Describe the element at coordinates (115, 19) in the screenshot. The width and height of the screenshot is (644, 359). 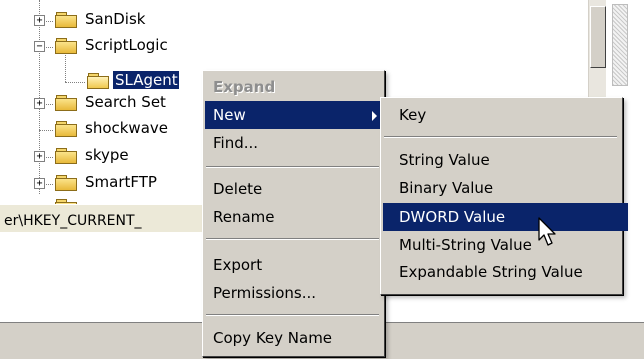
I see `tree-item-sandisk: SanDisk` at that location.